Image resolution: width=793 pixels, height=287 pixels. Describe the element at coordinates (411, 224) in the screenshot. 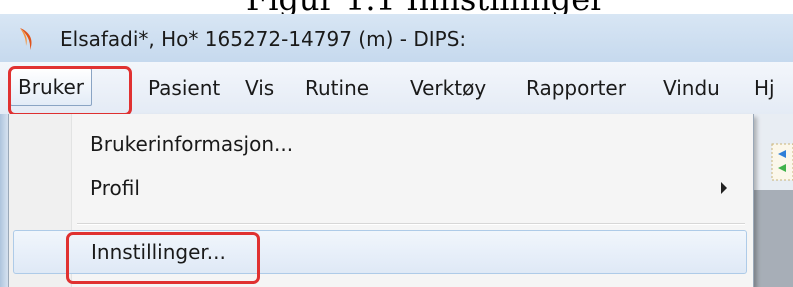

I see `menu-separator` at that location.